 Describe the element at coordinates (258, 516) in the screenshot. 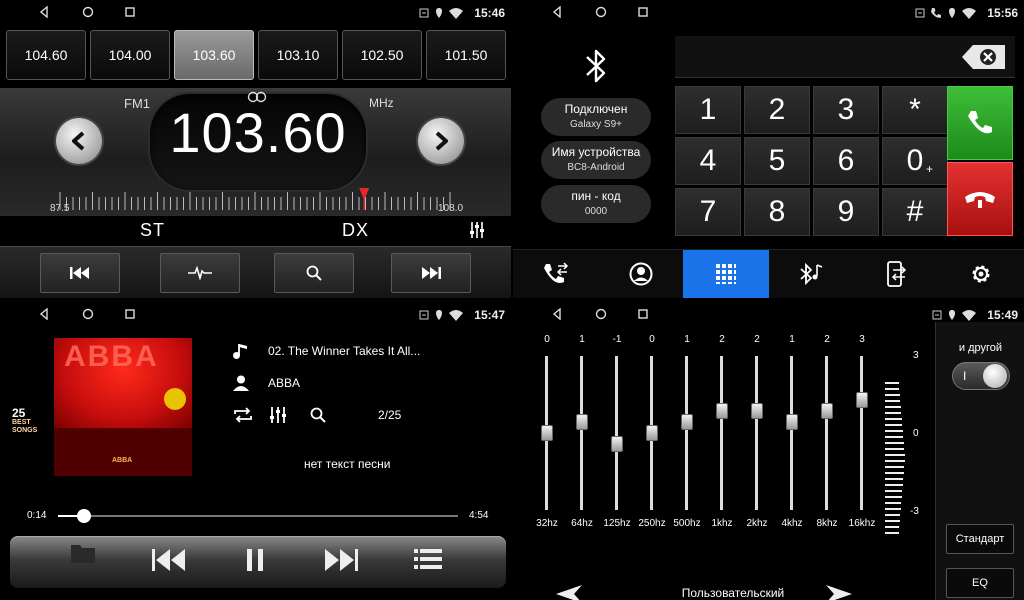

I see `progress-track` at that location.